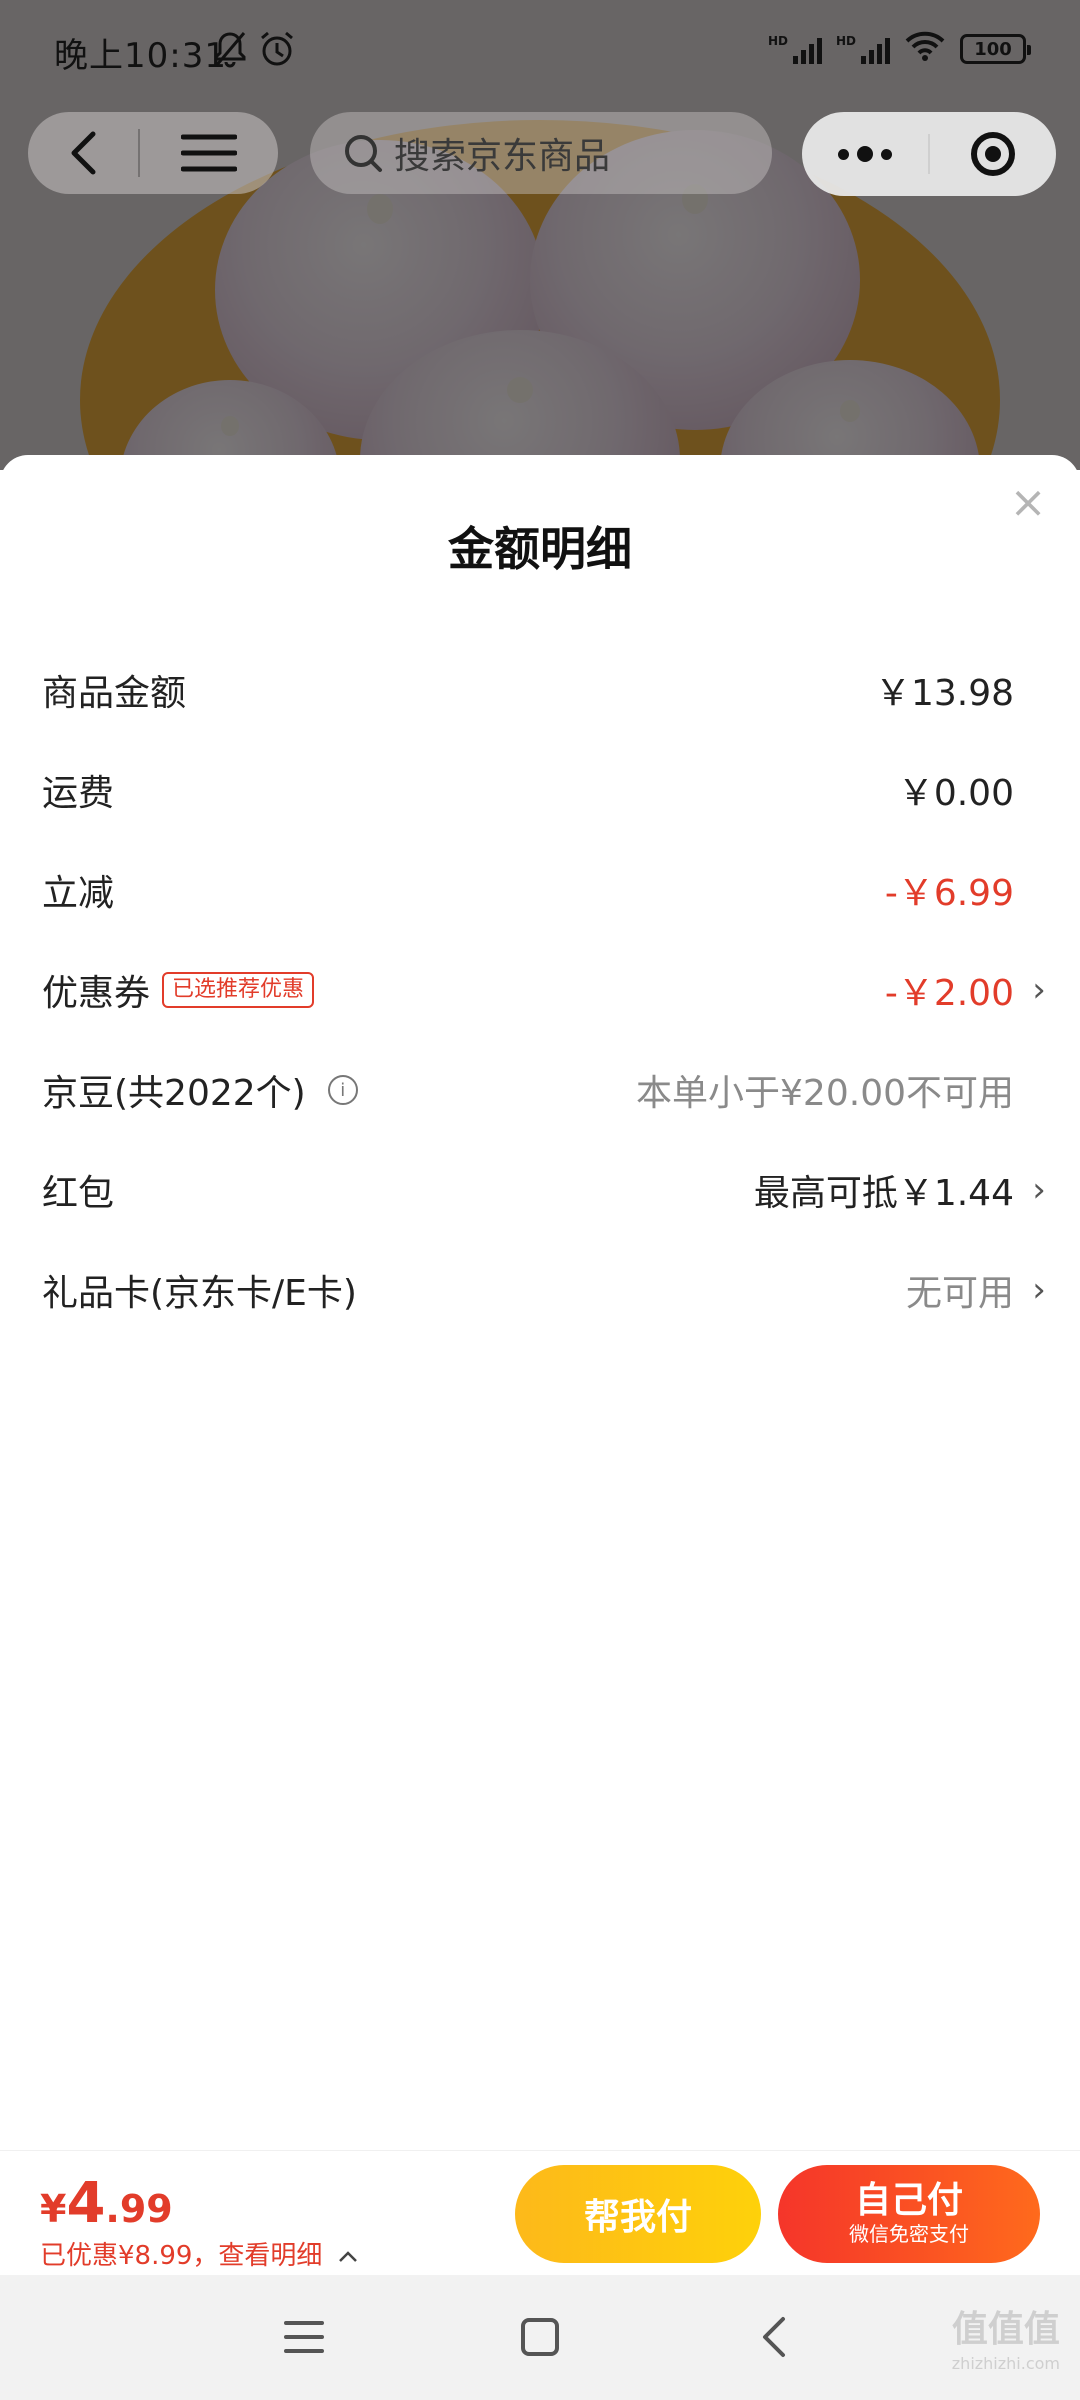  Describe the element at coordinates (638, 2214) in the screenshot. I see `help-me-pay-button: 帮我付` at that location.